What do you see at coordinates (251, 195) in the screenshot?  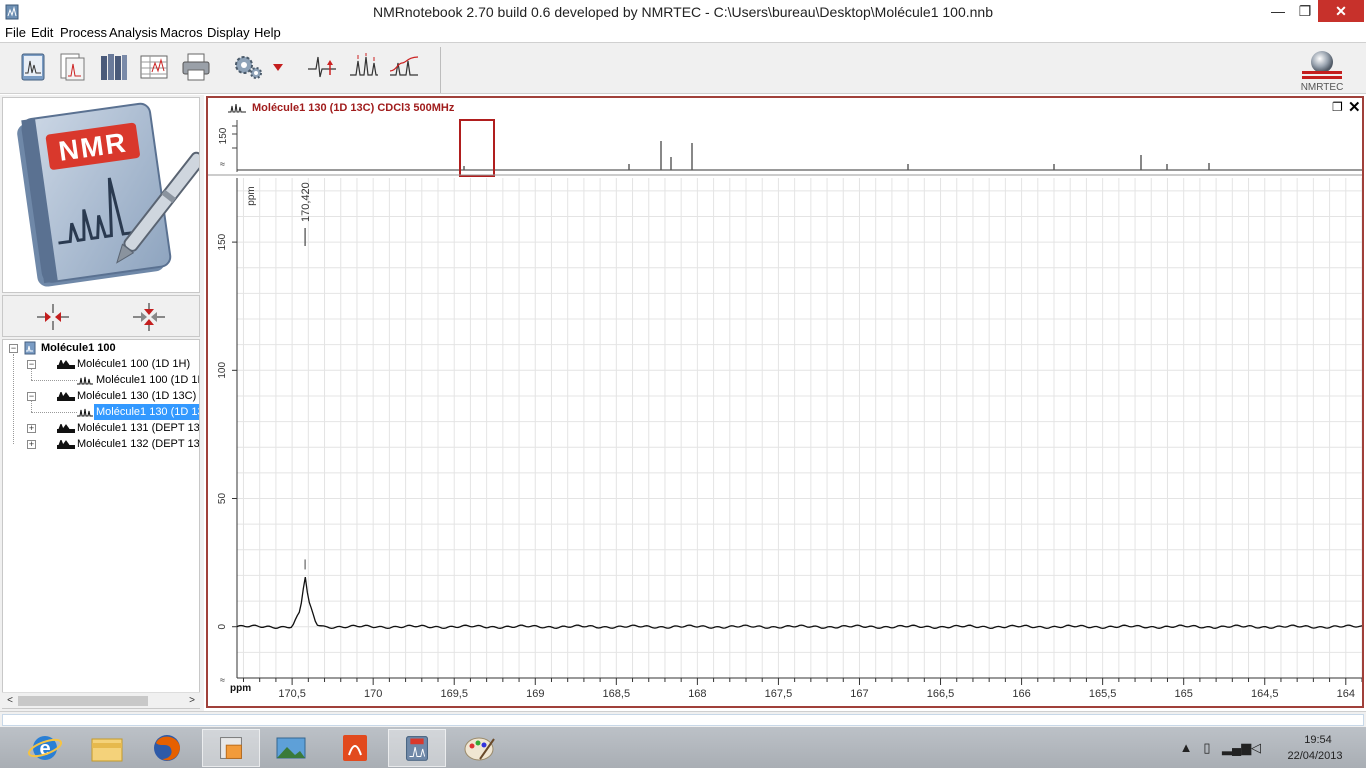 I see `y-axis-unit: ppm` at bounding box center [251, 195].